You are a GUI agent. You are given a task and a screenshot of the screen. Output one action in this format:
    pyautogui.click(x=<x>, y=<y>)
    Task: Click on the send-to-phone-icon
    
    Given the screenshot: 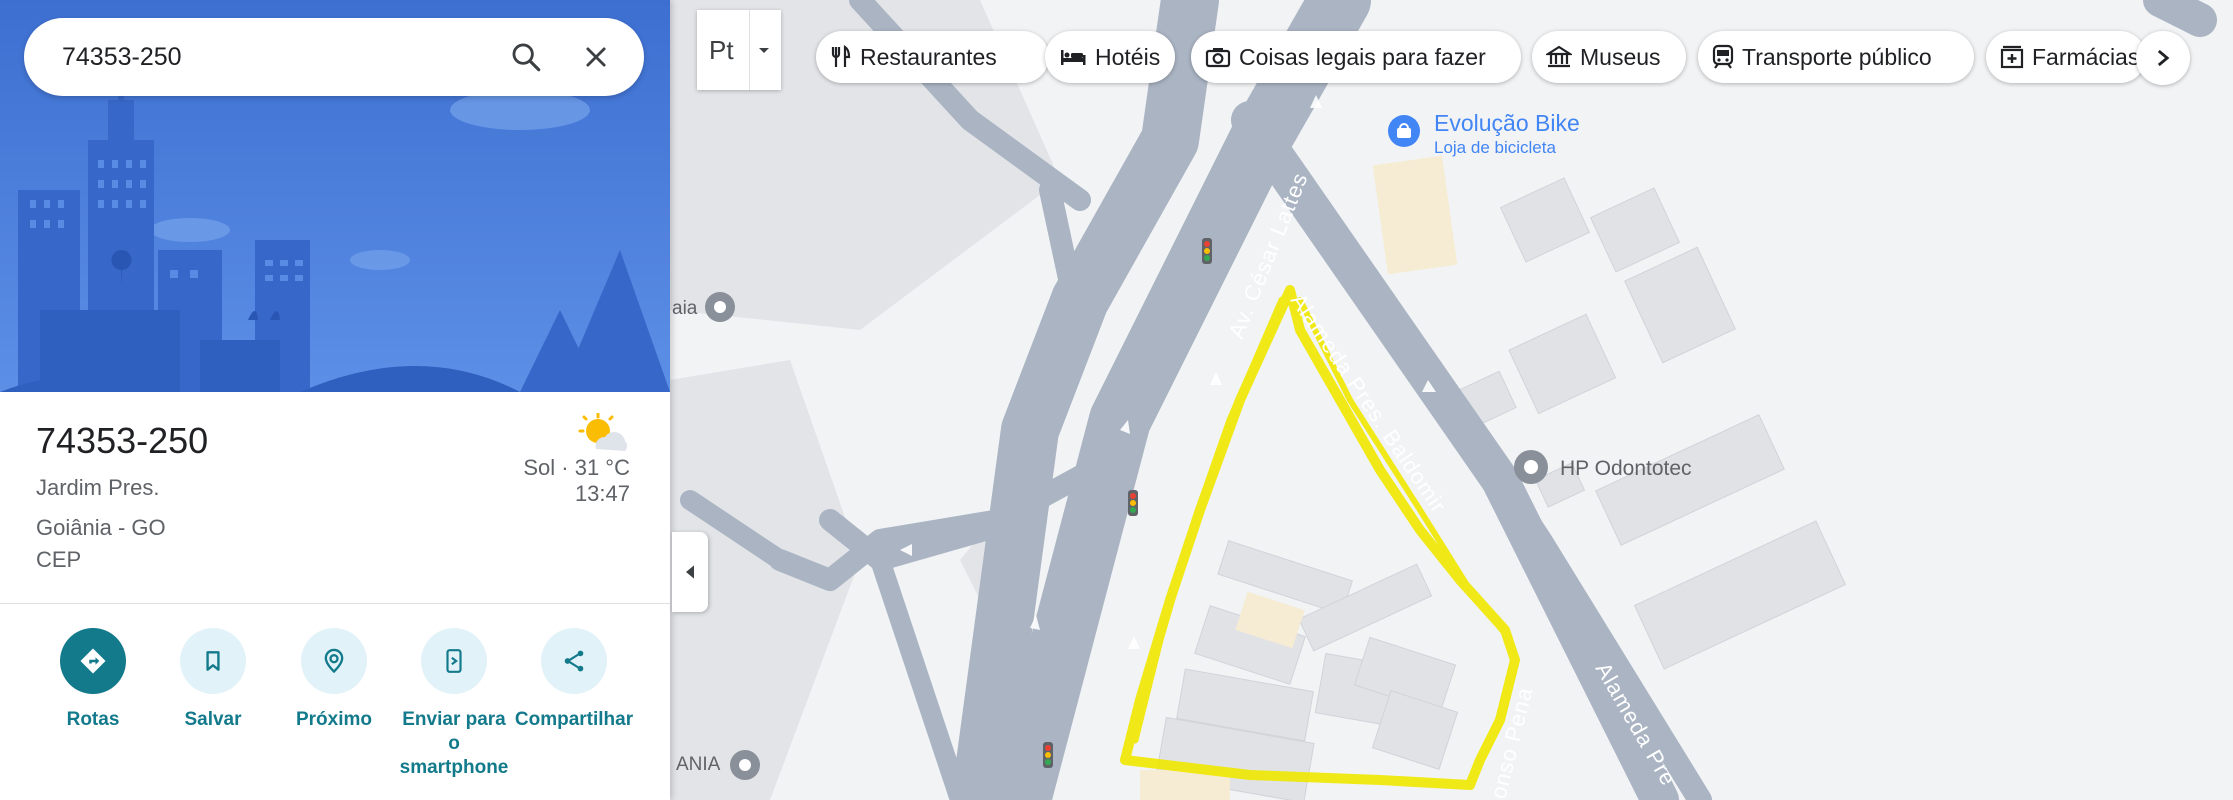 What is the action you would take?
    pyautogui.click(x=454, y=661)
    